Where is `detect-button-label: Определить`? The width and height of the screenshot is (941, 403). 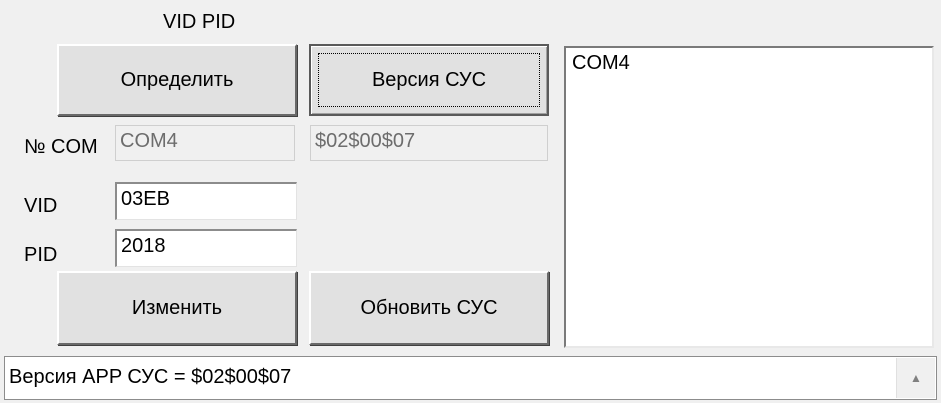 detect-button-label: Определить is located at coordinates (177, 79).